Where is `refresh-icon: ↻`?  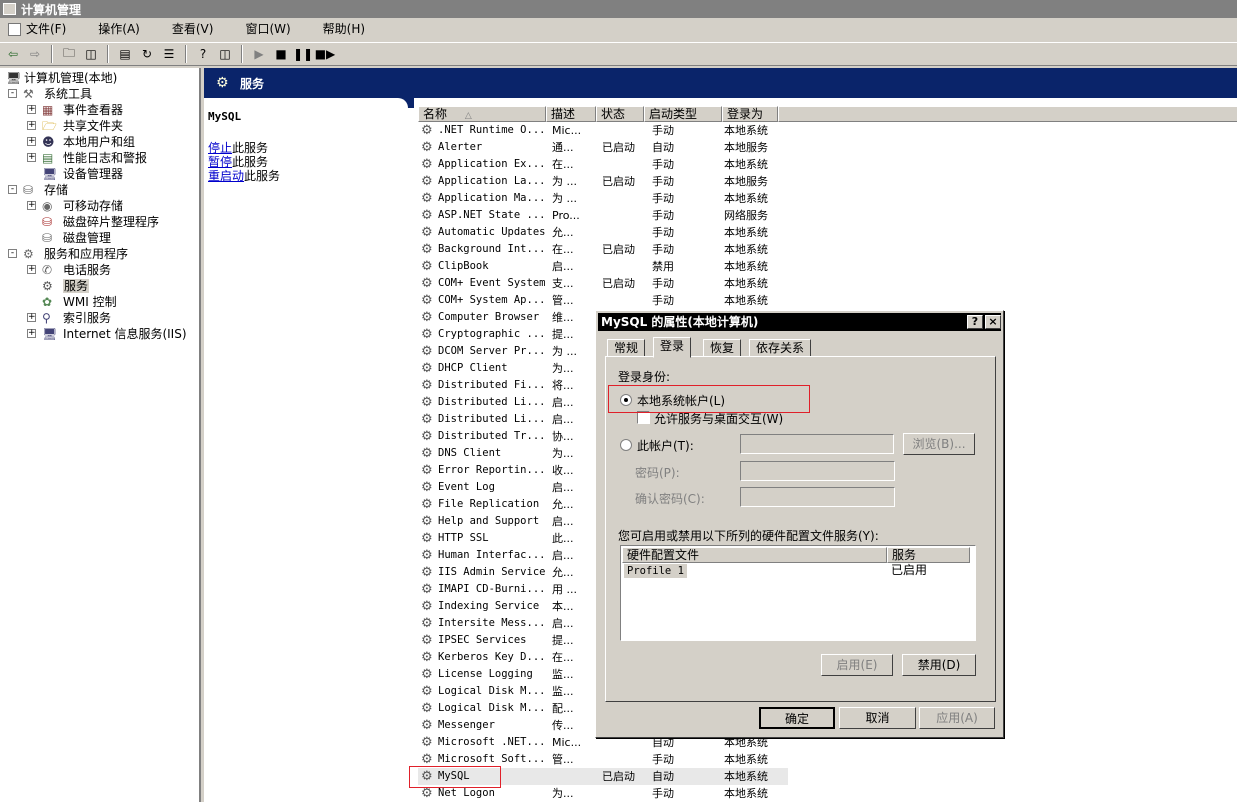 refresh-icon: ↻ is located at coordinates (147, 54).